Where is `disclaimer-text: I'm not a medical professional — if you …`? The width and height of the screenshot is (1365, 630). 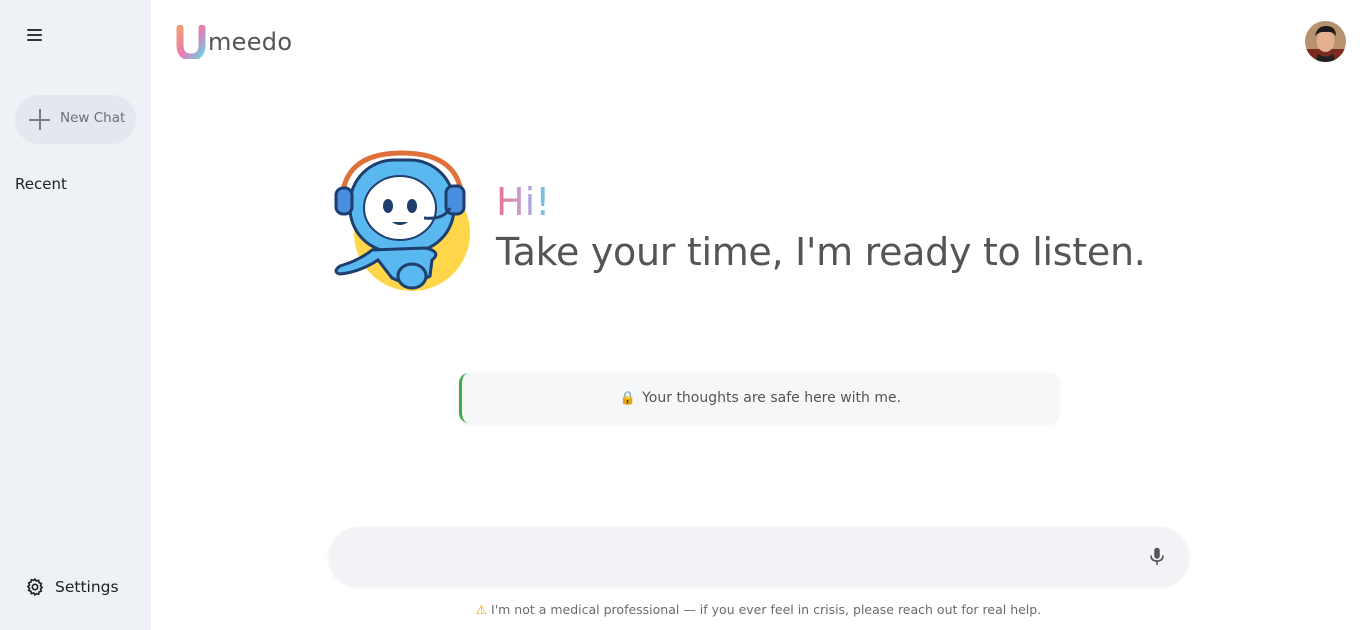 disclaimer-text: I'm not a medical professional — if you … is located at coordinates (766, 609).